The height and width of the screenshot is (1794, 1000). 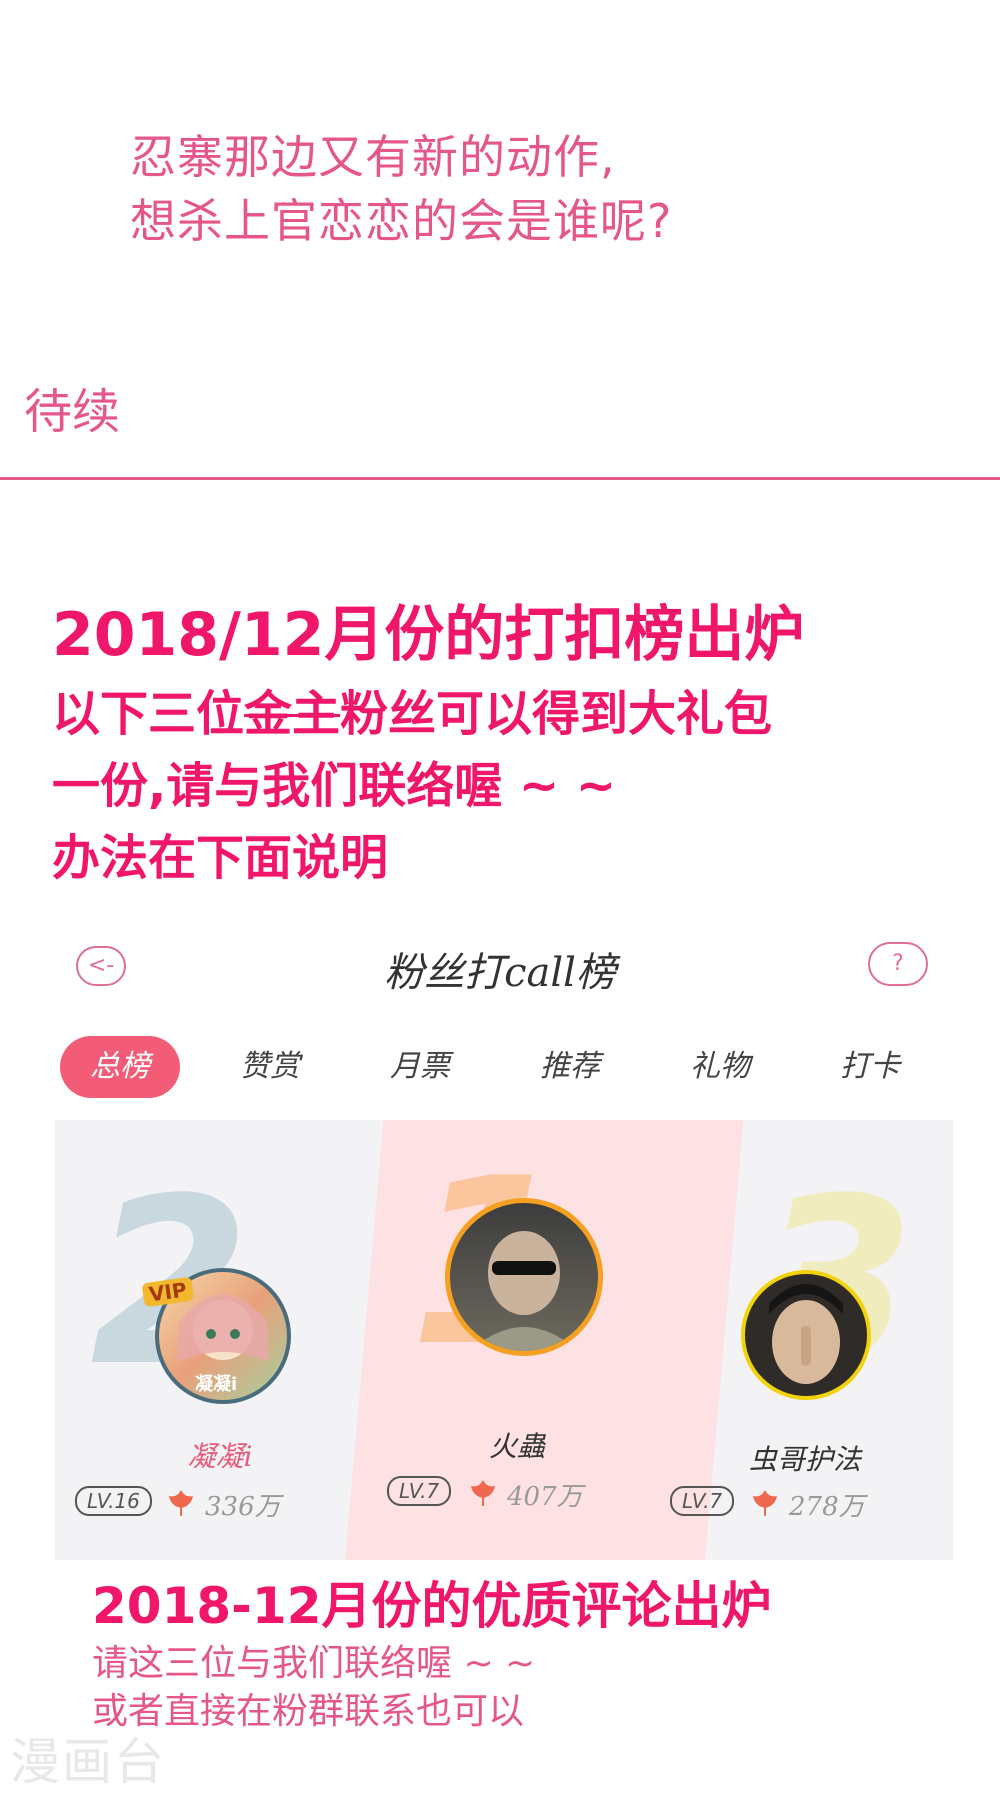 I want to click on fan-name: 凝凝i, so click(x=220, y=1455).